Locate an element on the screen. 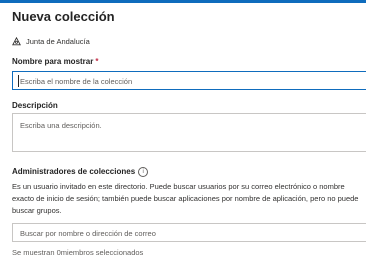 The height and width of the screenshot is (257, 366). admins-label: Administradores de colecciones i is located at coordinates (80, 172).